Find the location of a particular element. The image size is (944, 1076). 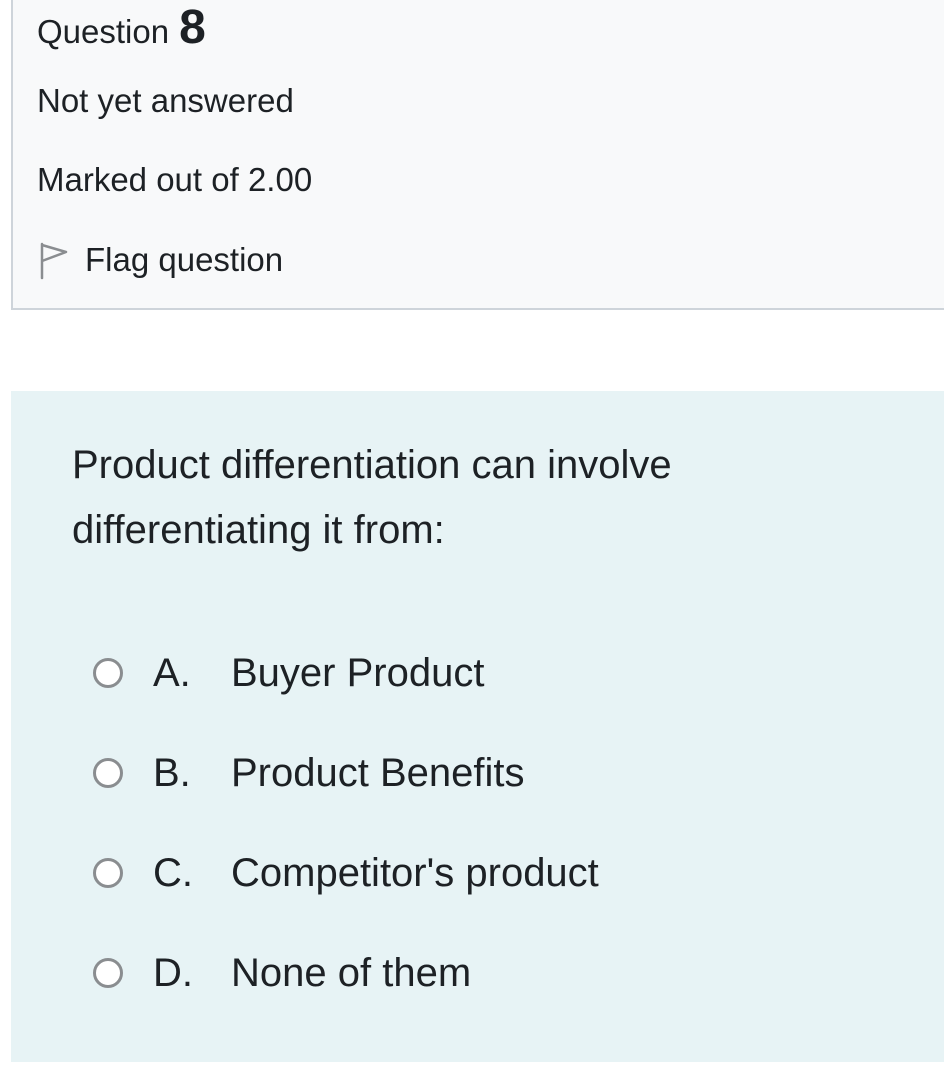

answer-letter: B. is located at coordinates (172, 772).